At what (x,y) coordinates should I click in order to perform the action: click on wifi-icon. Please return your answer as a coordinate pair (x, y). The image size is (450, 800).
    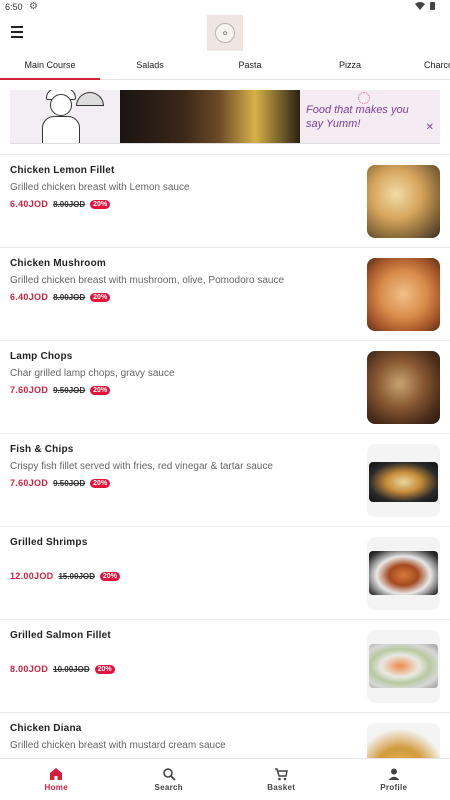
    Looking at the image, I should click on (425, 6).